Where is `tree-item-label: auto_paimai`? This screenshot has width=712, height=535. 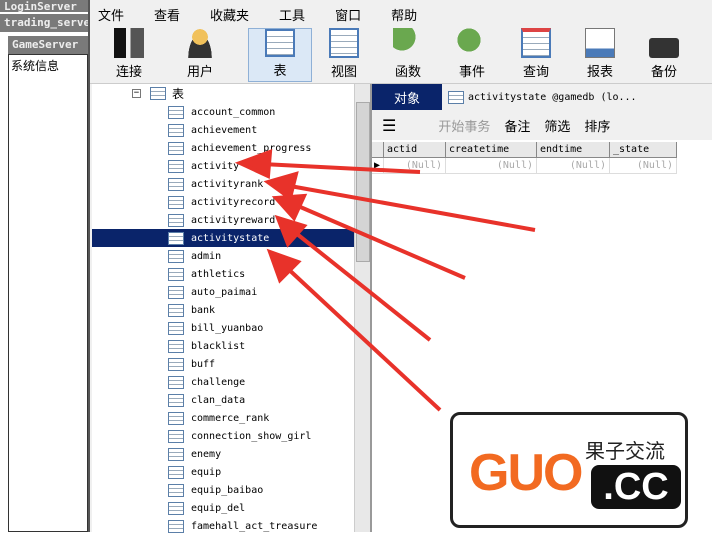 tree-item-label: auto_paimai is located at coordinates (224, 292).